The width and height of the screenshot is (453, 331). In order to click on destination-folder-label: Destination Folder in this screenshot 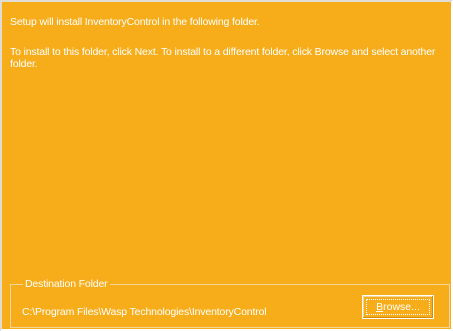, I will do `click(66, 284)`.